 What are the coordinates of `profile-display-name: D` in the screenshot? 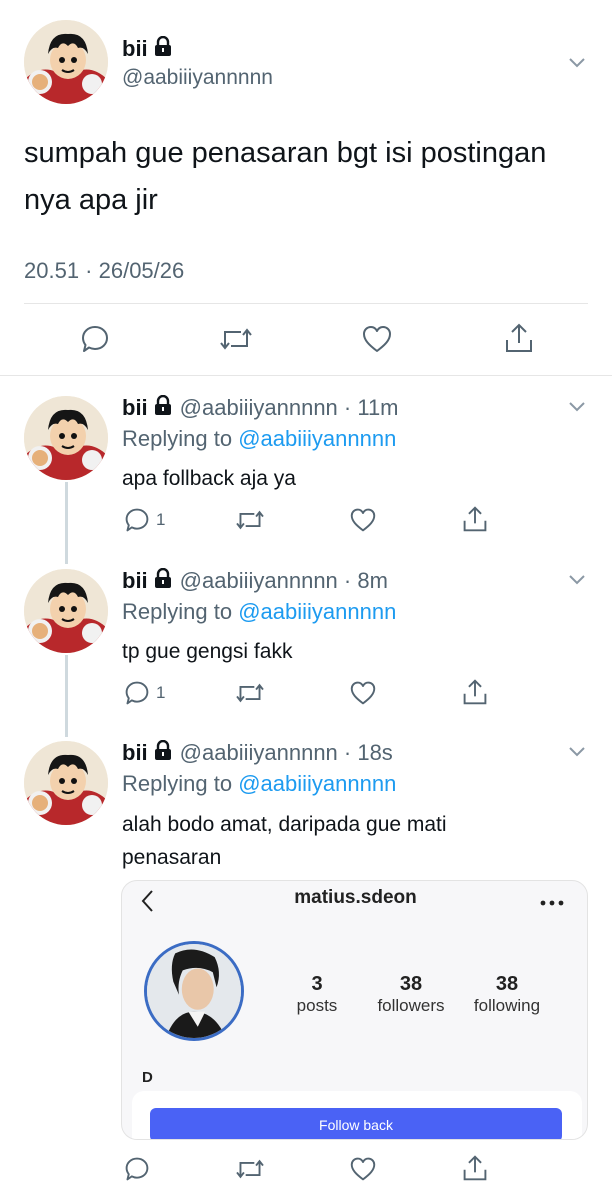 It's located at (147, 1077).